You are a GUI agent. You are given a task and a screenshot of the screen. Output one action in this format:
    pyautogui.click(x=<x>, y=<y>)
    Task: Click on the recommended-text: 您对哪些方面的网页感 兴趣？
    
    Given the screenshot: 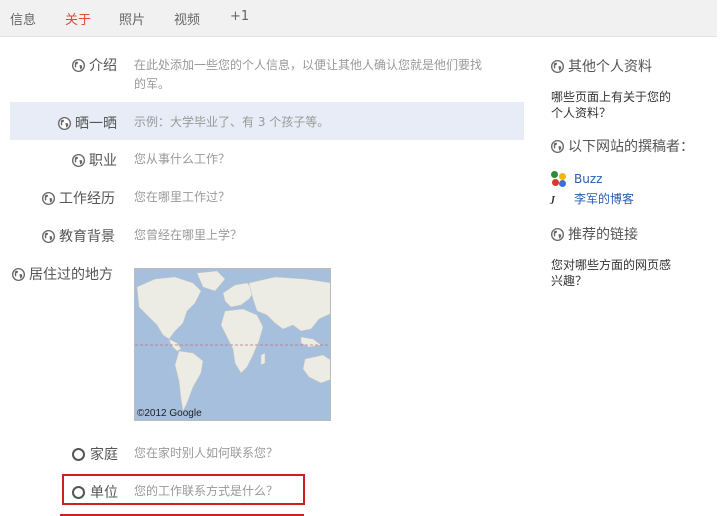 What is the action you would take?
    pyautogui.click(x=626, y=273)
    